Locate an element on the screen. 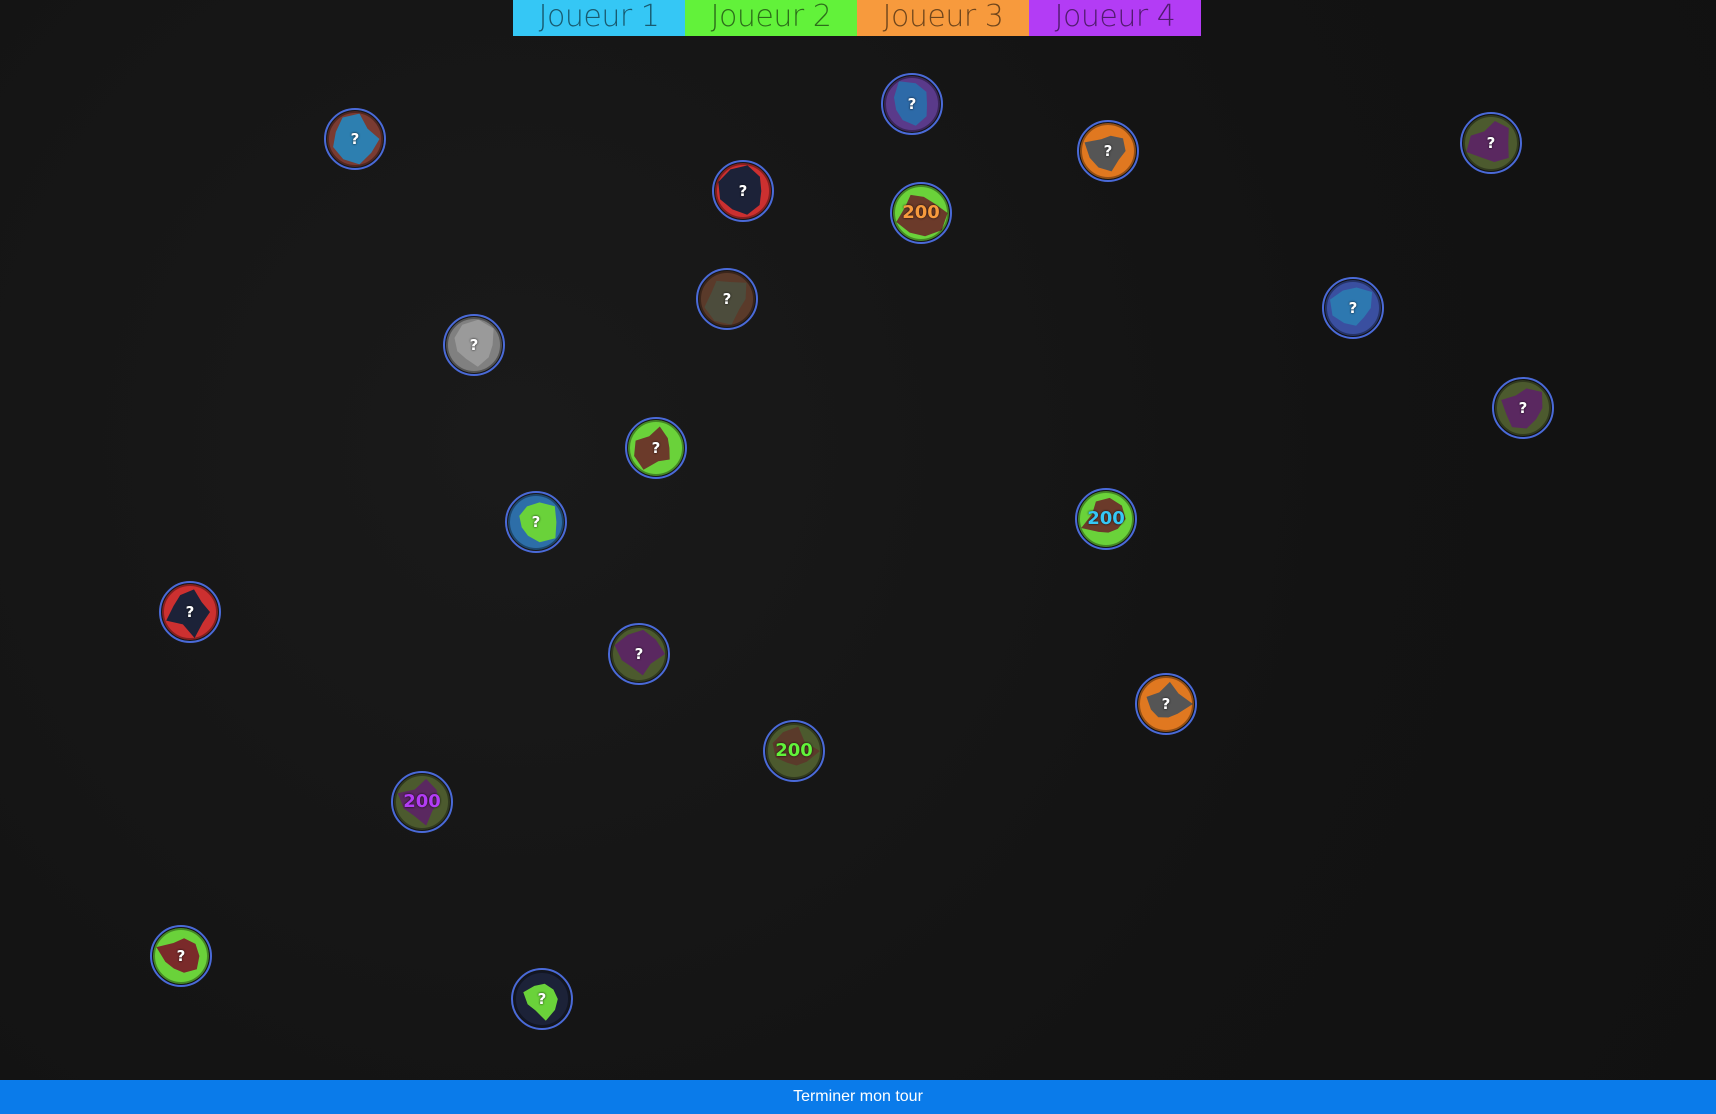 The height and width of the screenshot is (1114, 1716). planet-15: ? is located at coordinates (639, 654).